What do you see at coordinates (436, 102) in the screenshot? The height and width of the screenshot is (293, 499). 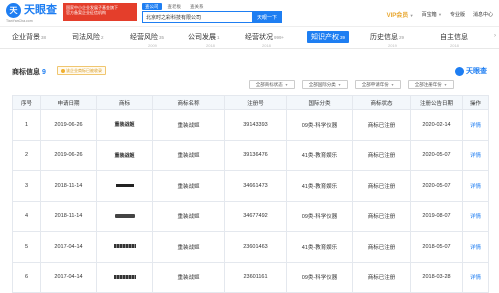 I see `col-pub-date: 注册公告日期` at bounding box center [436, 102].